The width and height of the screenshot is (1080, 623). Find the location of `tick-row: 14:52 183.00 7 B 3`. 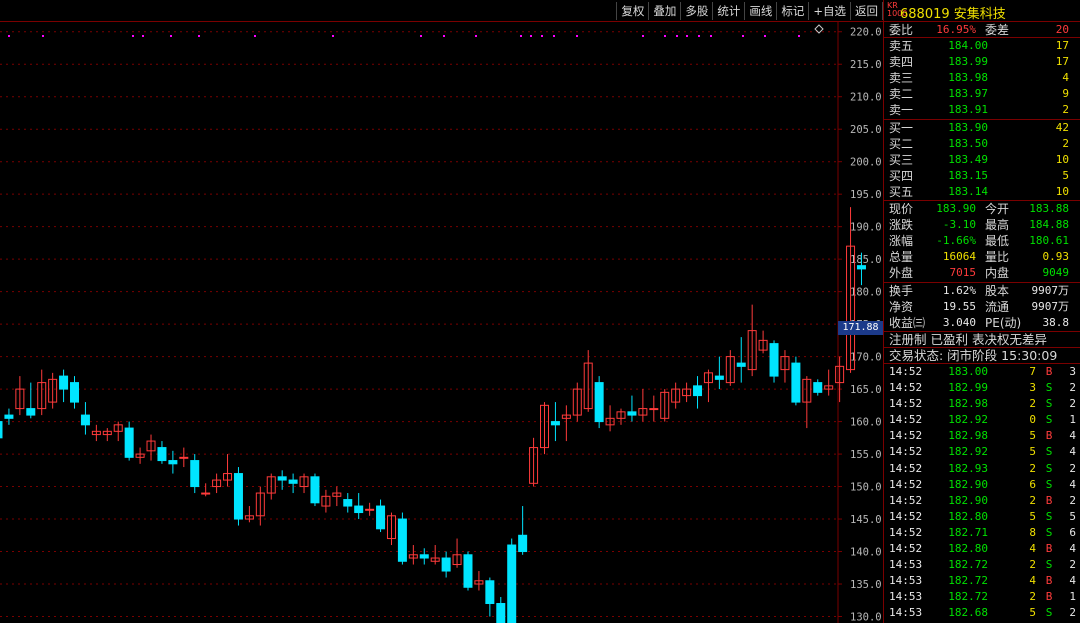

tick-row: 14:52 183.00 7 B 3 is located at coordinates (982, 372).